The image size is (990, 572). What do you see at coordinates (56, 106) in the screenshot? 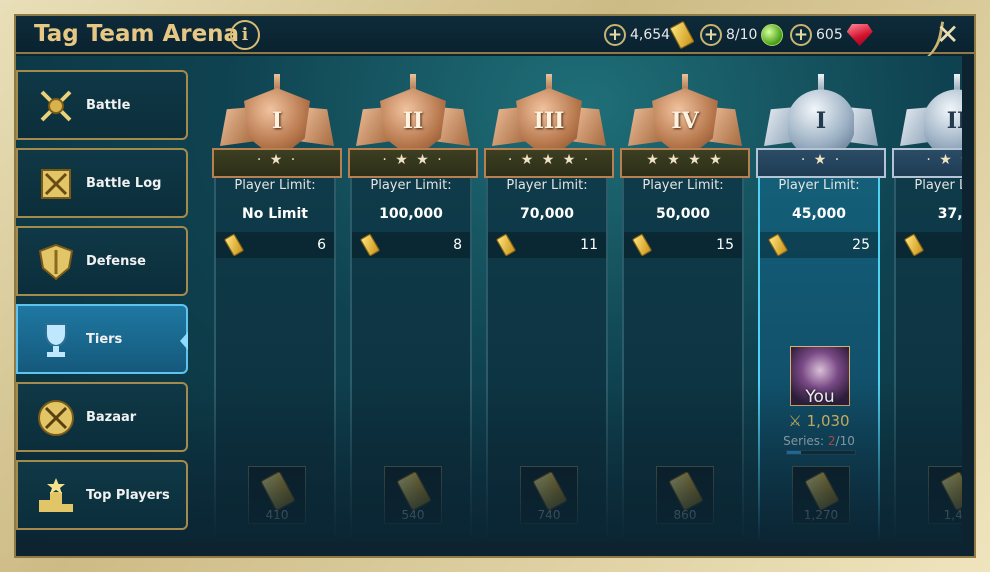
I see `crossed-axes-icon` at bounding box center [56, 106].